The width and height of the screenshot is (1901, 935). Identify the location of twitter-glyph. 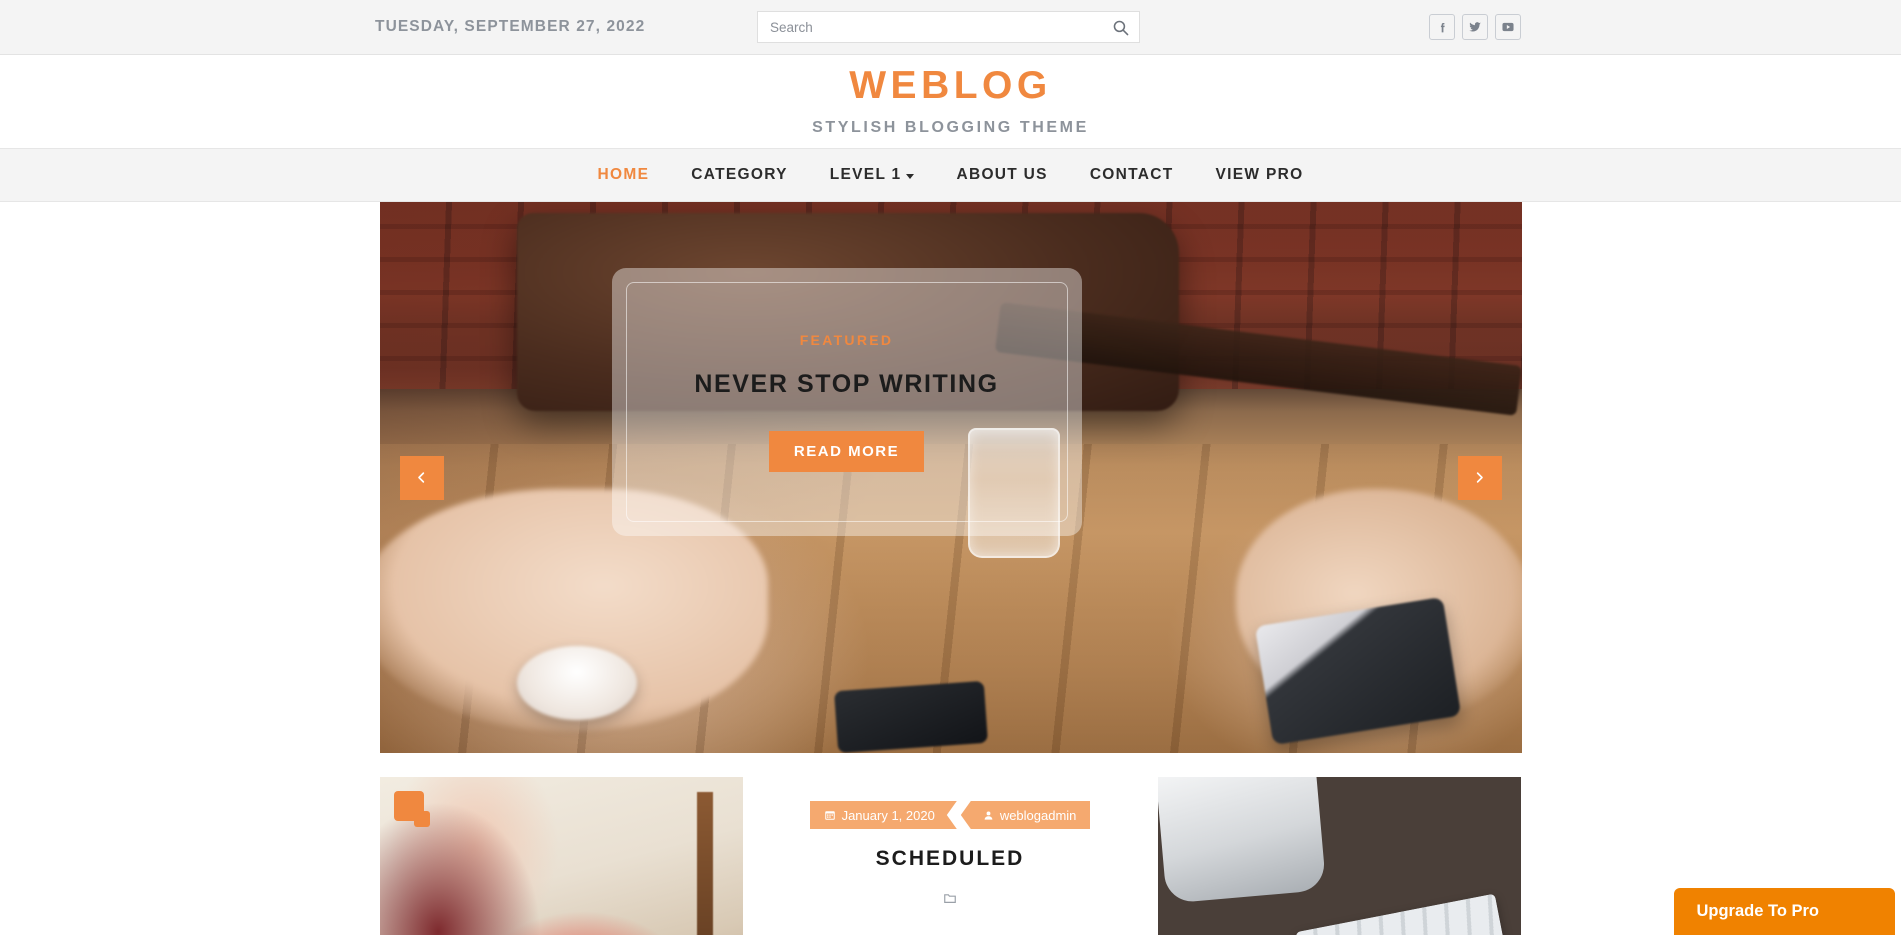
(1475, 27).